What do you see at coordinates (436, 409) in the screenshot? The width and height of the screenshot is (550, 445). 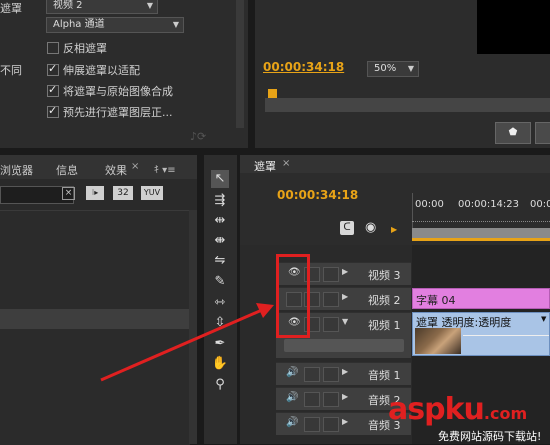 I see `watermark-brand: aspku` at bounding box center [436, 409].